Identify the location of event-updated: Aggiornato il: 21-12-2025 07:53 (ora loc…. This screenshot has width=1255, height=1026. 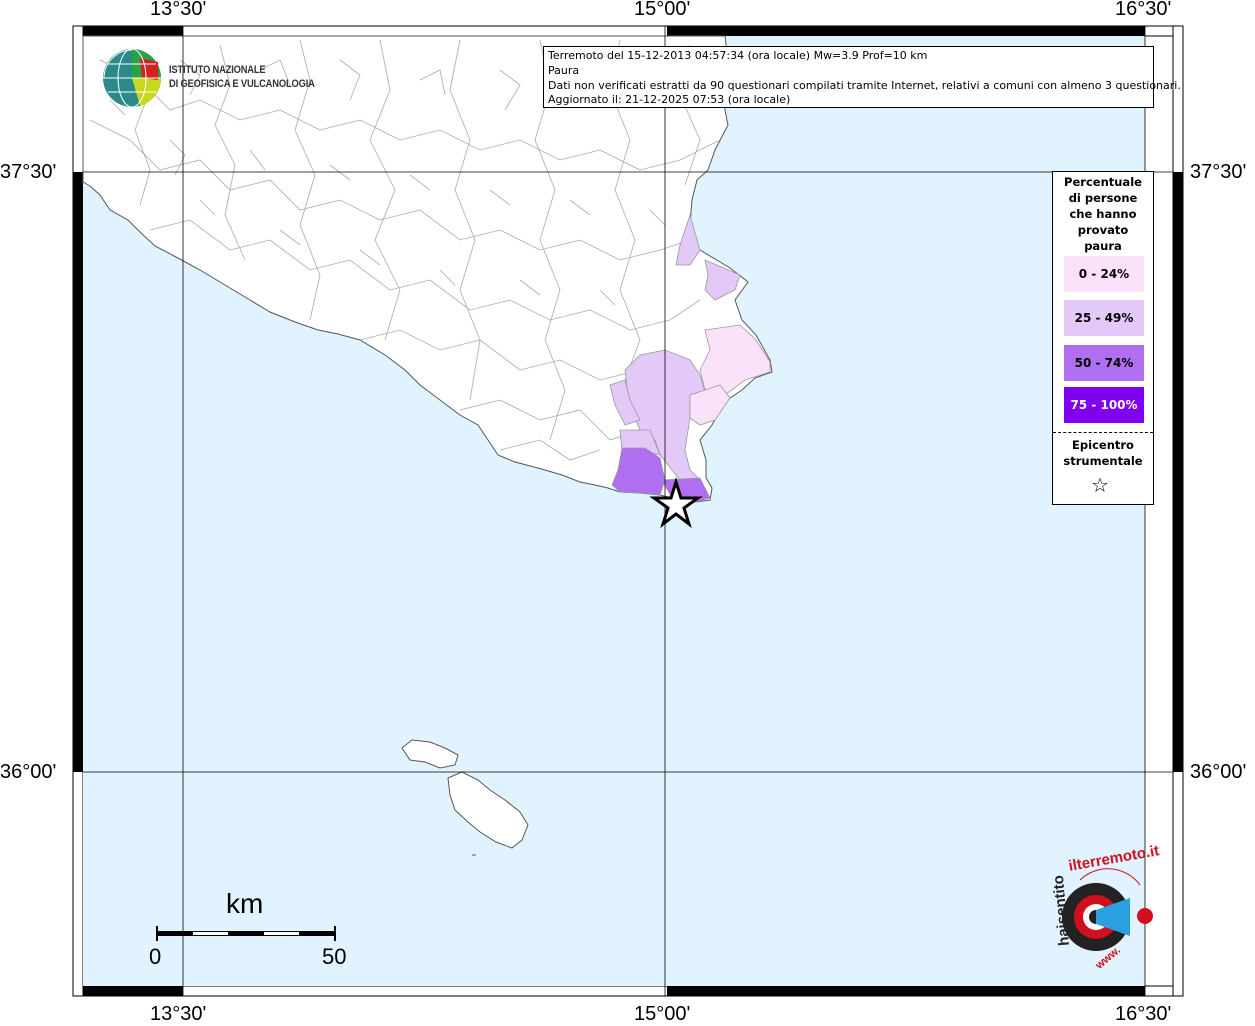
(669, 100).